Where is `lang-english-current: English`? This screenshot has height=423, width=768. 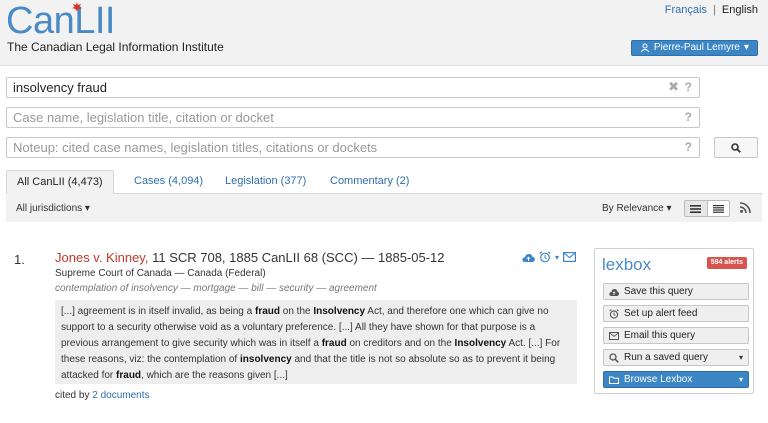 lang-english-current: English is located at coordinates (739, 10).